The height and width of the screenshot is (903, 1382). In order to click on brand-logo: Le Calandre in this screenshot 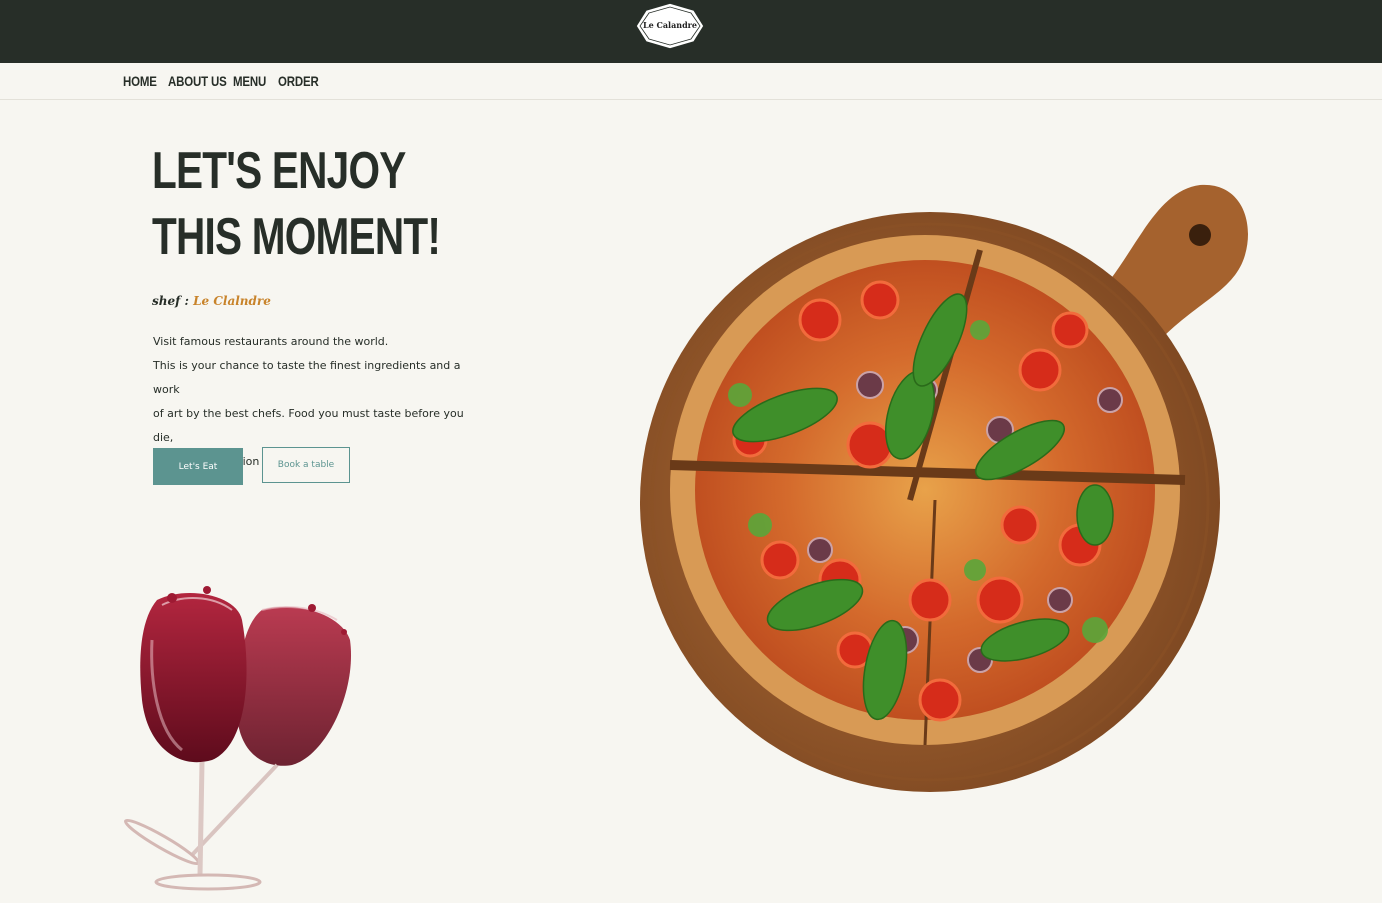, I will do `click(670, 26)`.